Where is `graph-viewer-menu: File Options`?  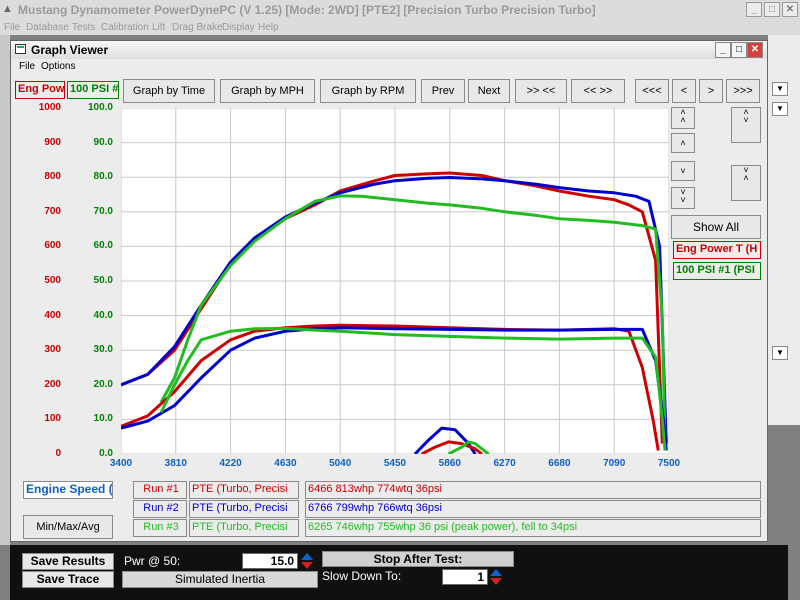 graph-viewer-menu: File Options is located at coordinates (389, 66).